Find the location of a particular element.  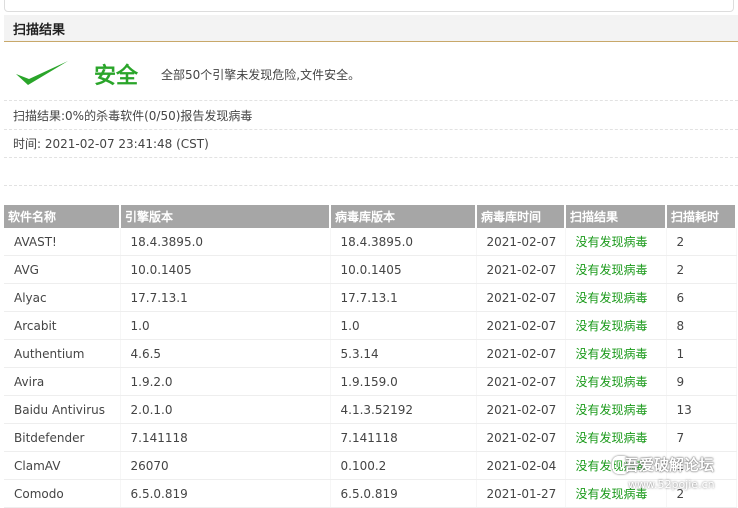

cell-db-time: 2021-02-04 is located at coordinates (521, 465).